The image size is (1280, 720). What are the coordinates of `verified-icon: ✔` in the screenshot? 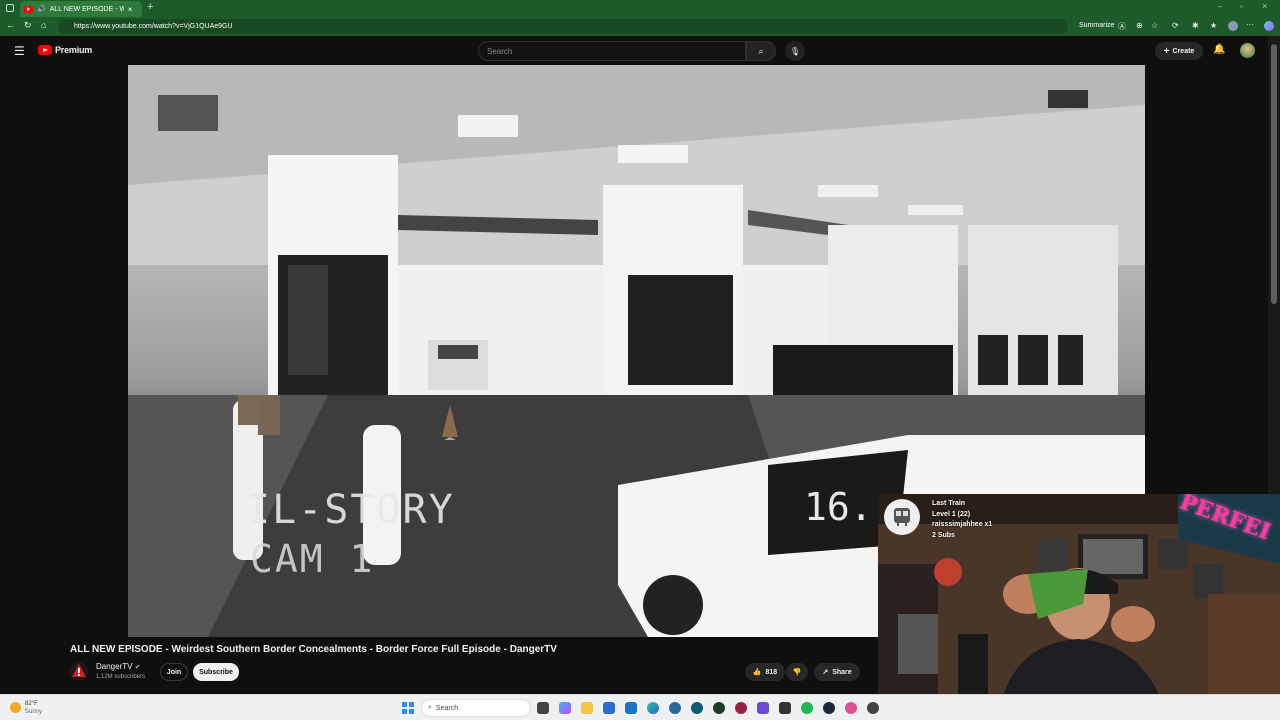 It's located at (137, 667).